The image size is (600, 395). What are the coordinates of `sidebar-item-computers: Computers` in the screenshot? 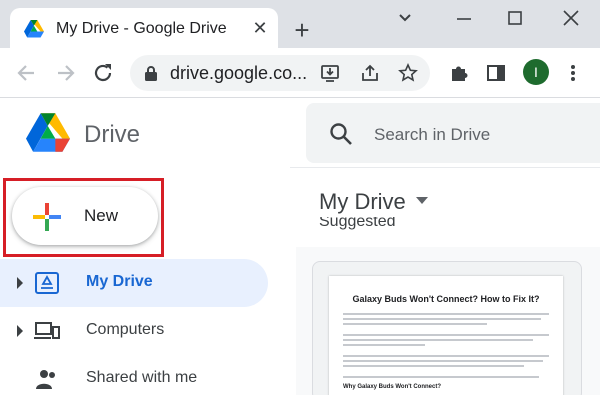 It's located at (134, 331).